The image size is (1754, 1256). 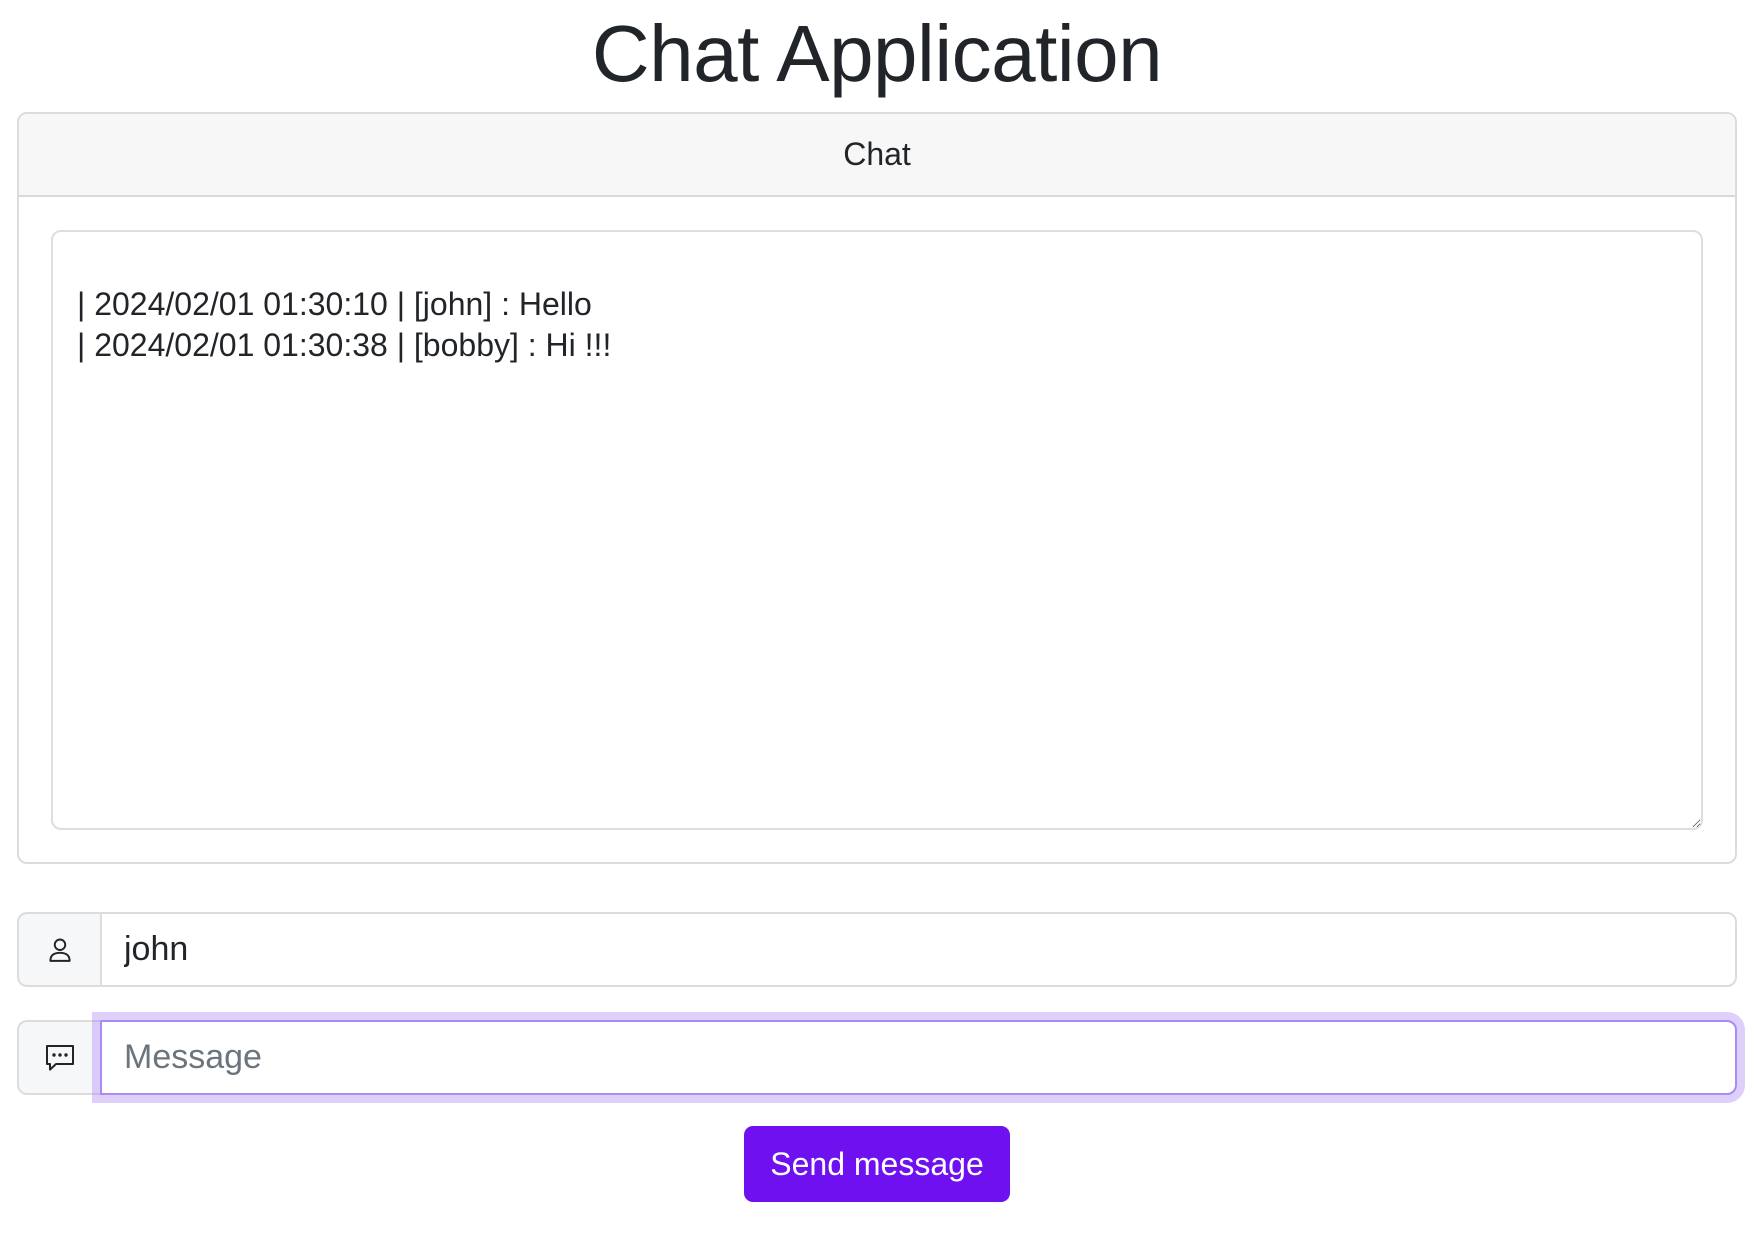 I want to click on username-input-group, so click(x=877, y=949).